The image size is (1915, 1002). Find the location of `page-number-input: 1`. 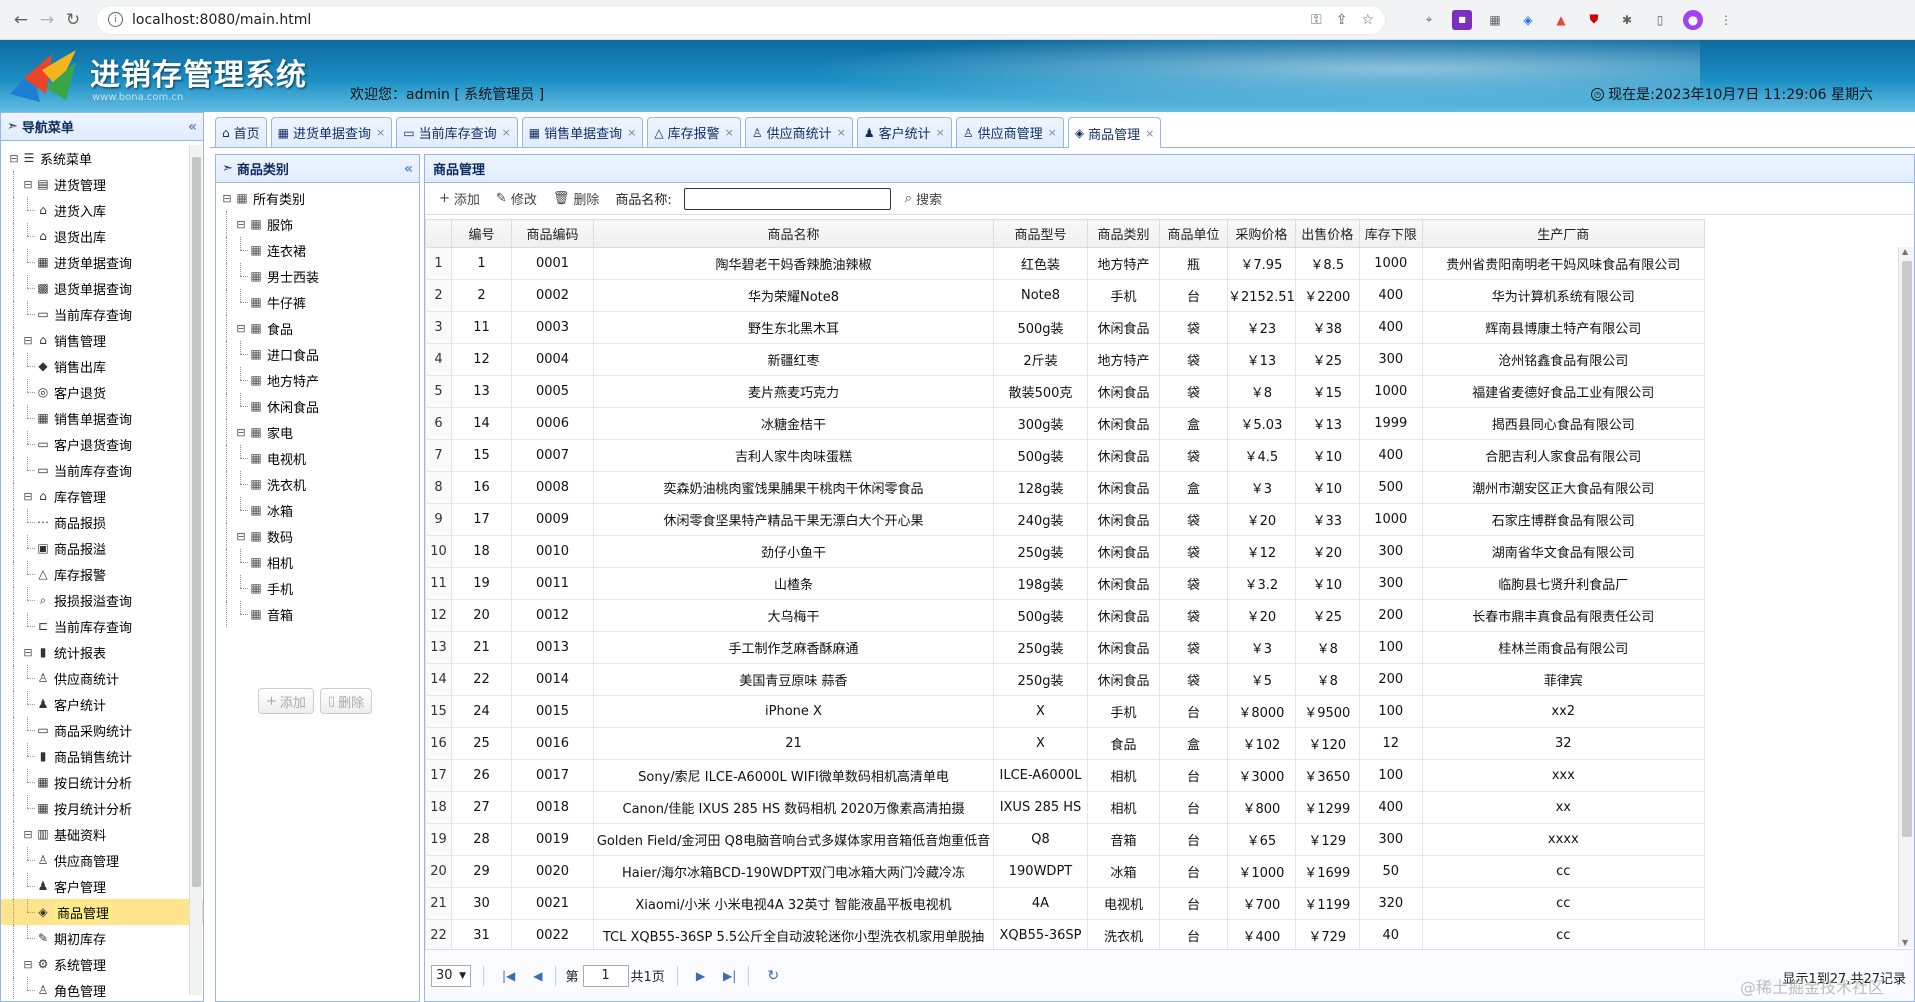

page-number-input: 1 is located at coordinates (605, 975).